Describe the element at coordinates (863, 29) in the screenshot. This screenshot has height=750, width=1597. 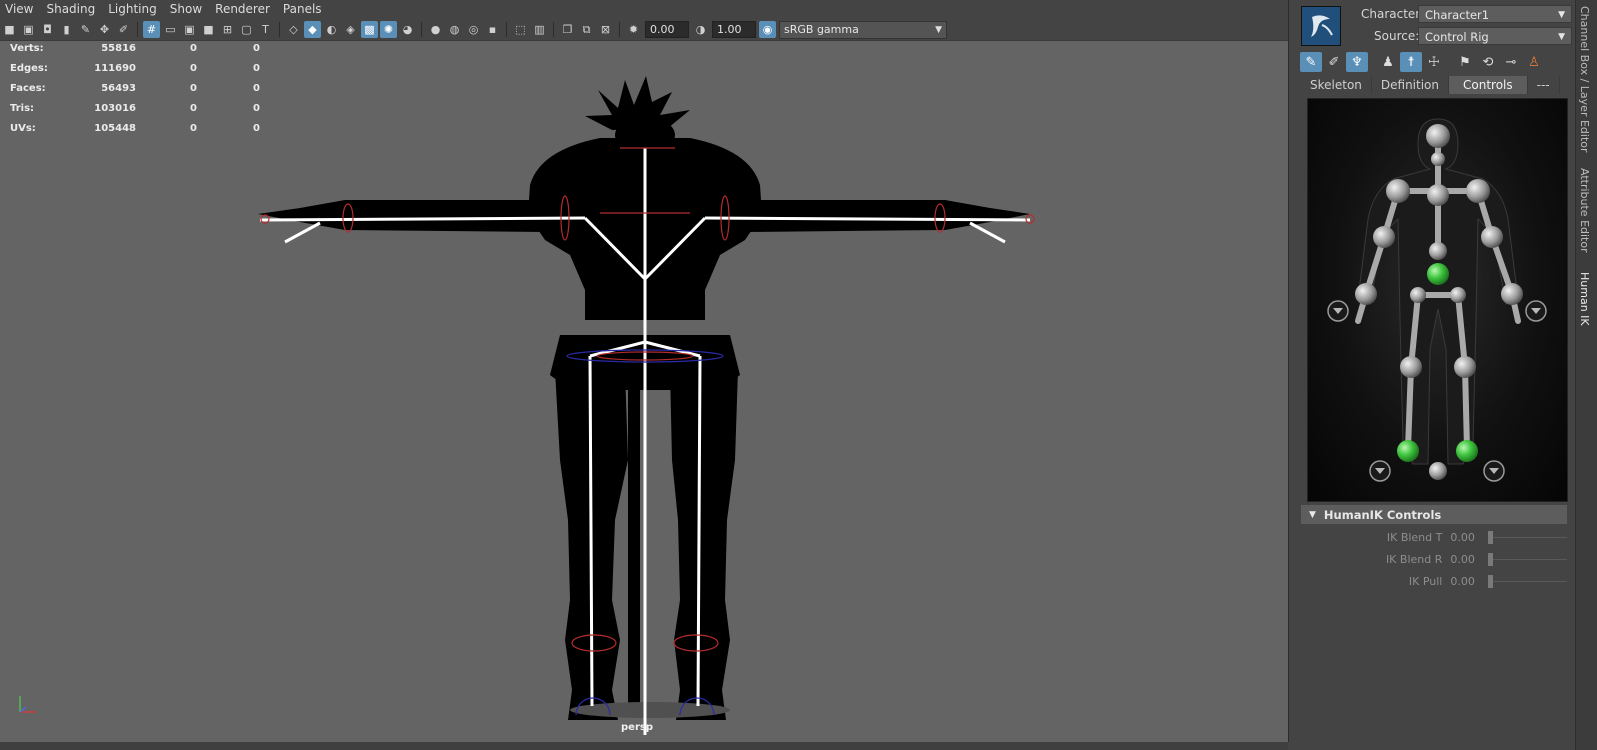
I see `color-space-dropdown: sRGB gamma ▼` at that location.